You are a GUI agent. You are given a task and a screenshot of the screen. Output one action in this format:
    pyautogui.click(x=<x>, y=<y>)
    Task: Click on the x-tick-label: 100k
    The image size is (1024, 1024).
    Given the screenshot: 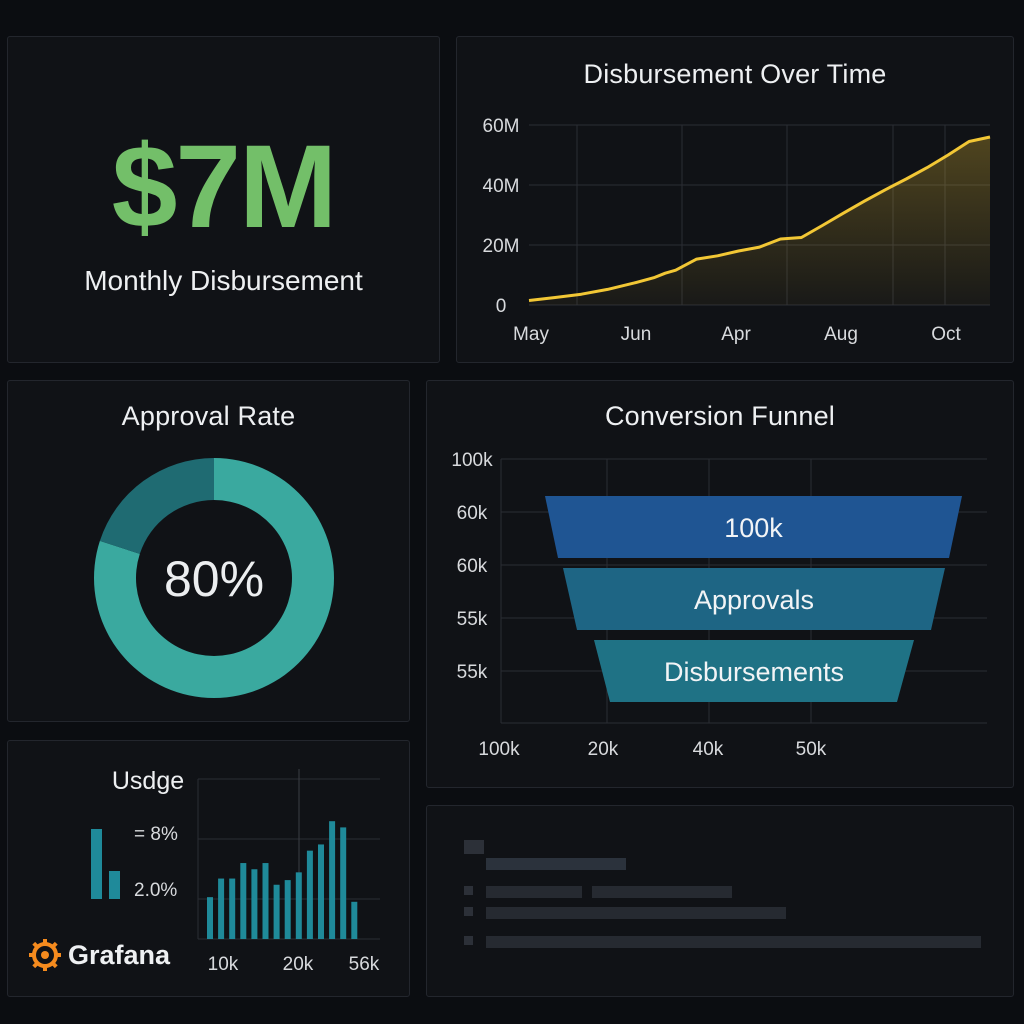 What is the action you would take?
    pyautogui.click(x=499, y=749)
    